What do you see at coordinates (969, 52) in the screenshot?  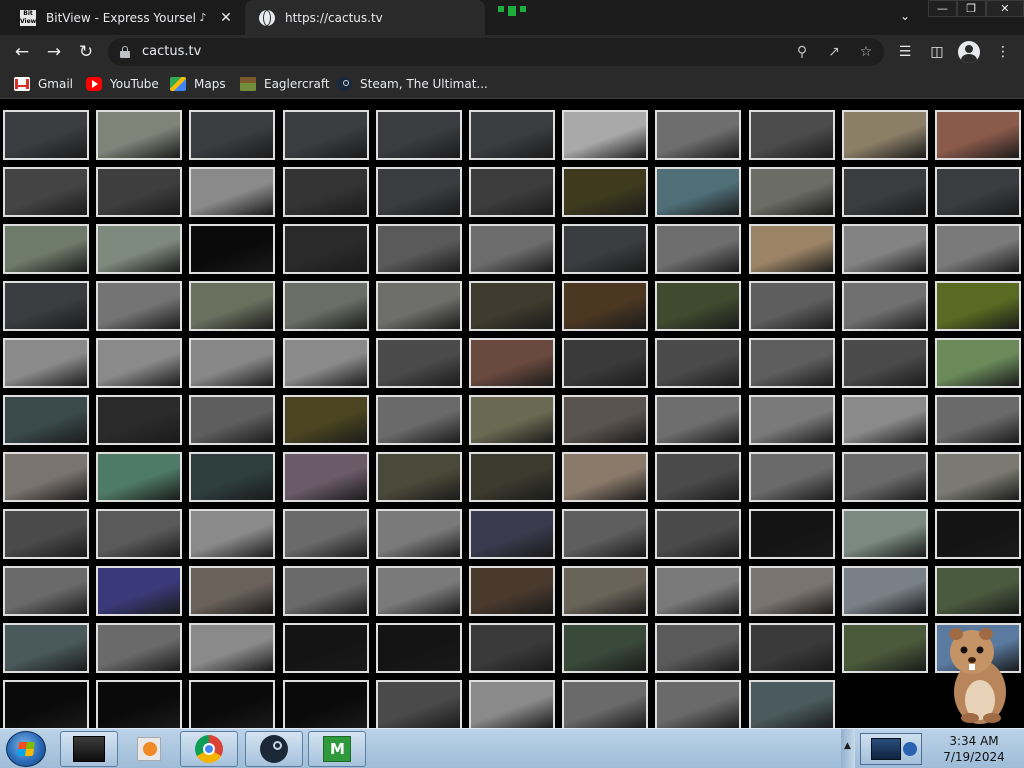 I see `profile-avatar-icon` at bounding box center [969, 52].